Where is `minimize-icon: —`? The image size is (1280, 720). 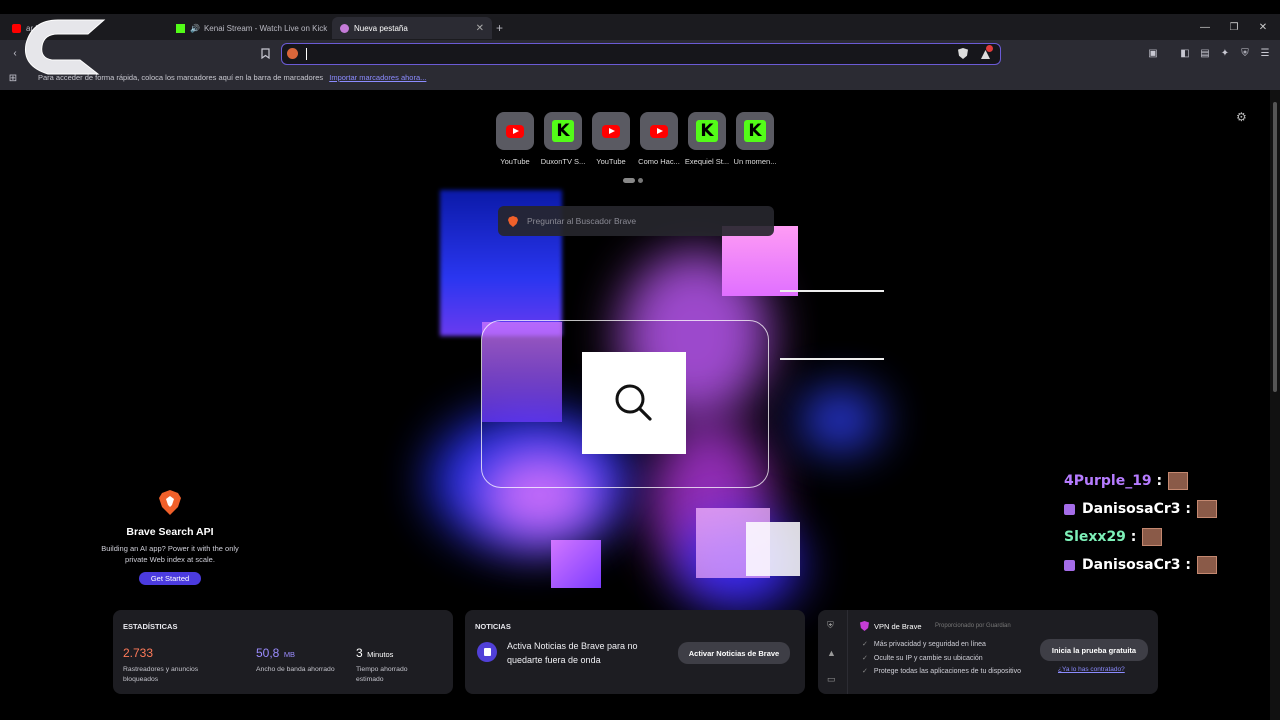 minimize-icon: — is located at coordinates (1205, 27).